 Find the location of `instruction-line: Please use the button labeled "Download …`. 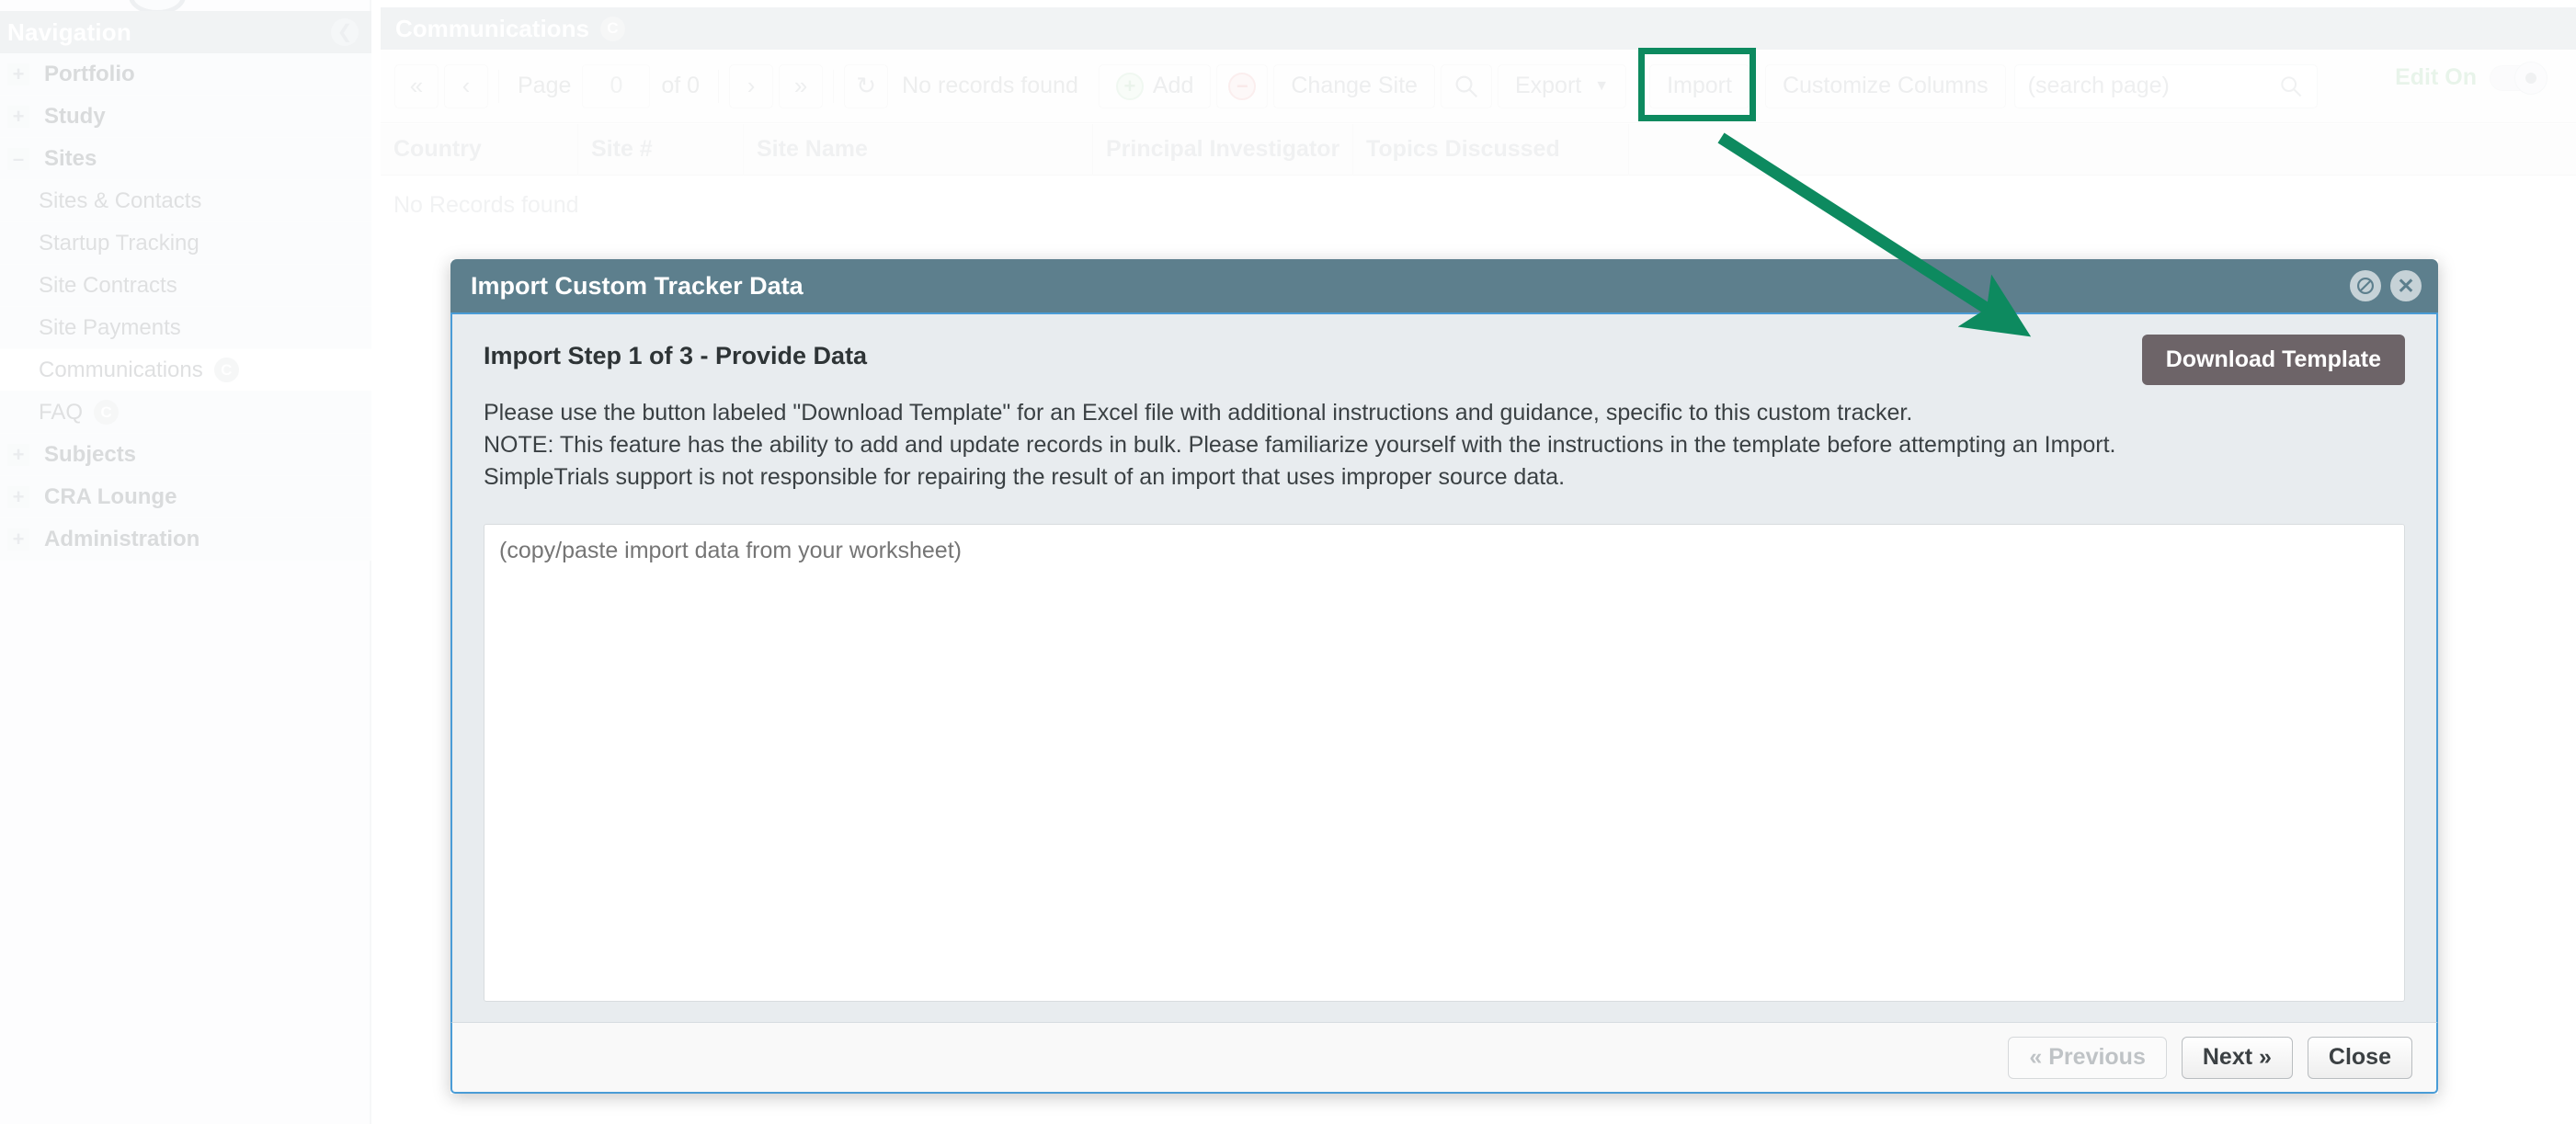

instruction-line: Please use the button labeled "Download … is located at coordinates (1198, 413).